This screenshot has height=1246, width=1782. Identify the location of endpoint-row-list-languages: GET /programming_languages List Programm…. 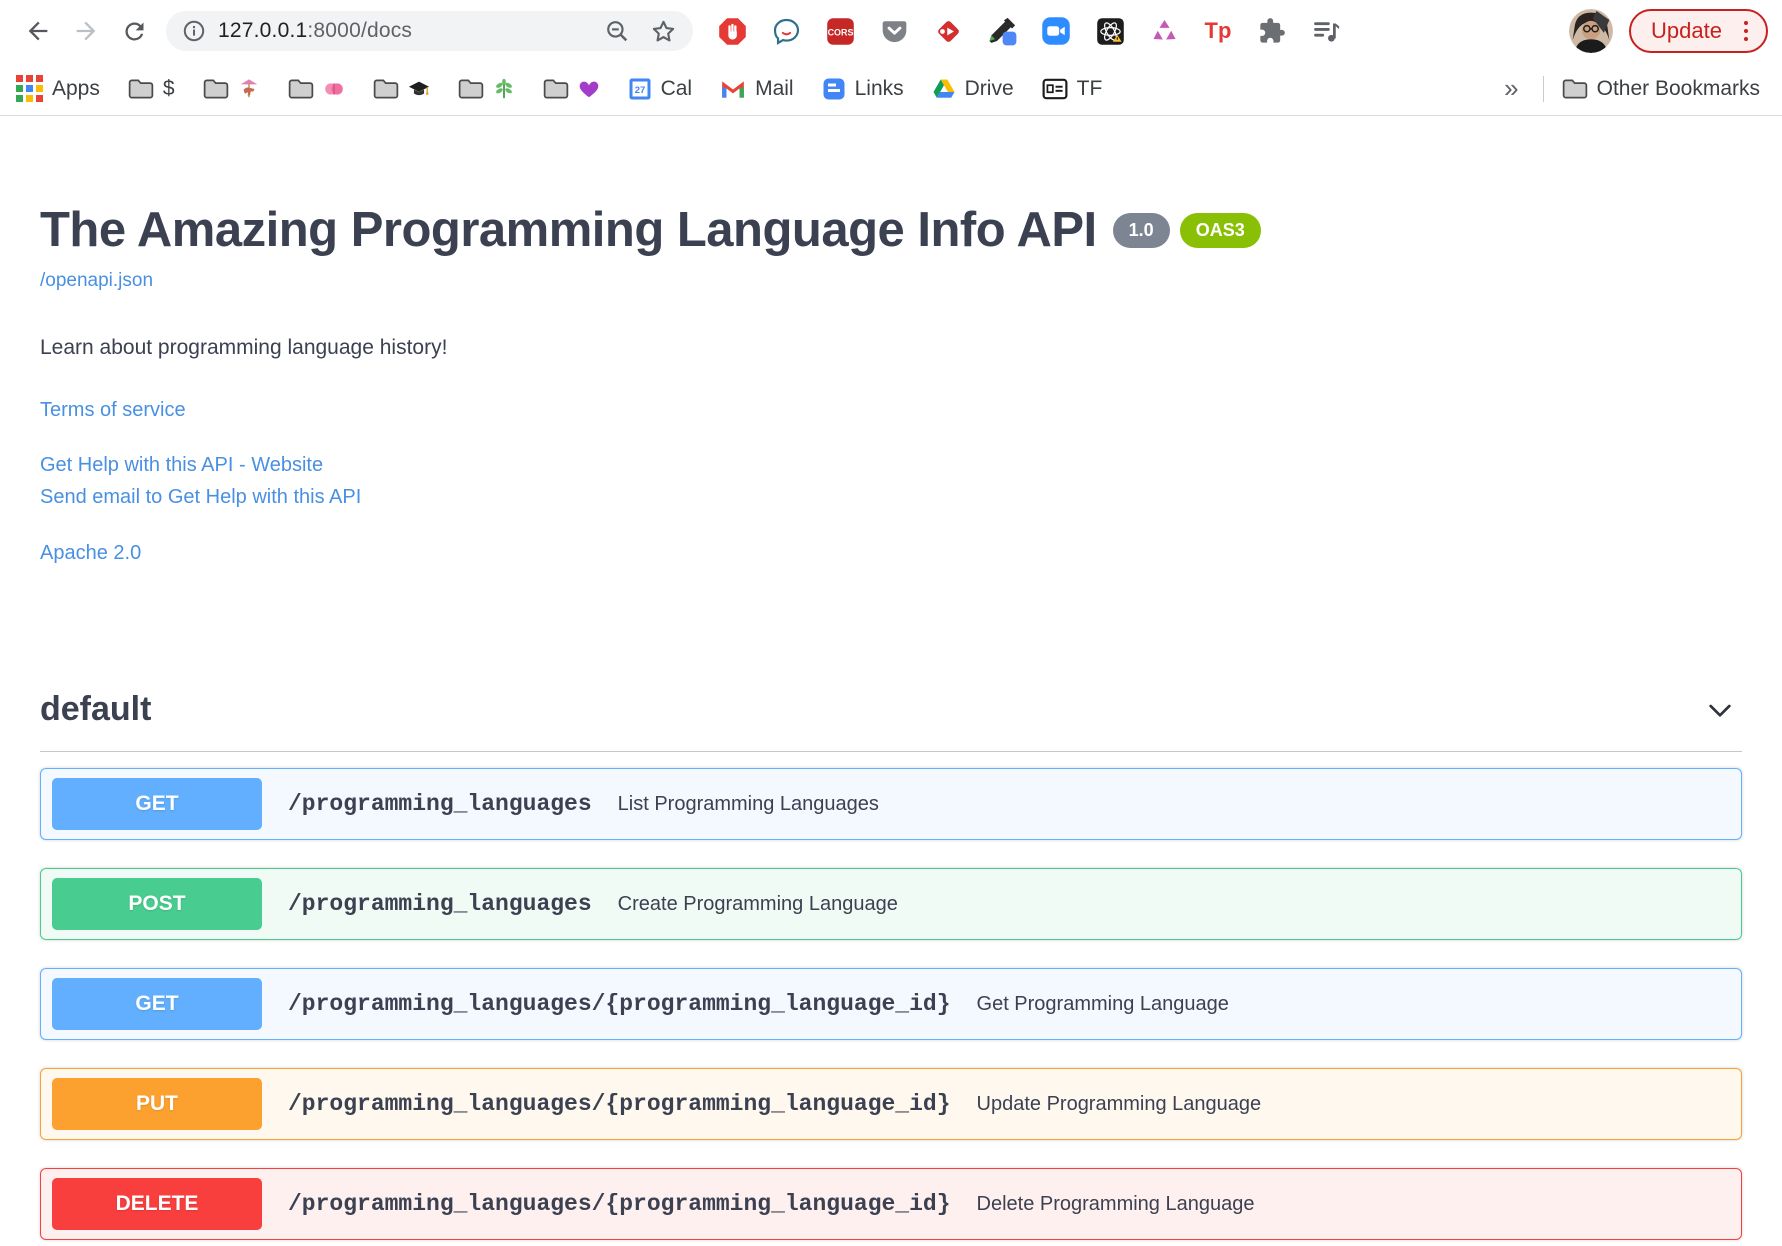
(891, 804).